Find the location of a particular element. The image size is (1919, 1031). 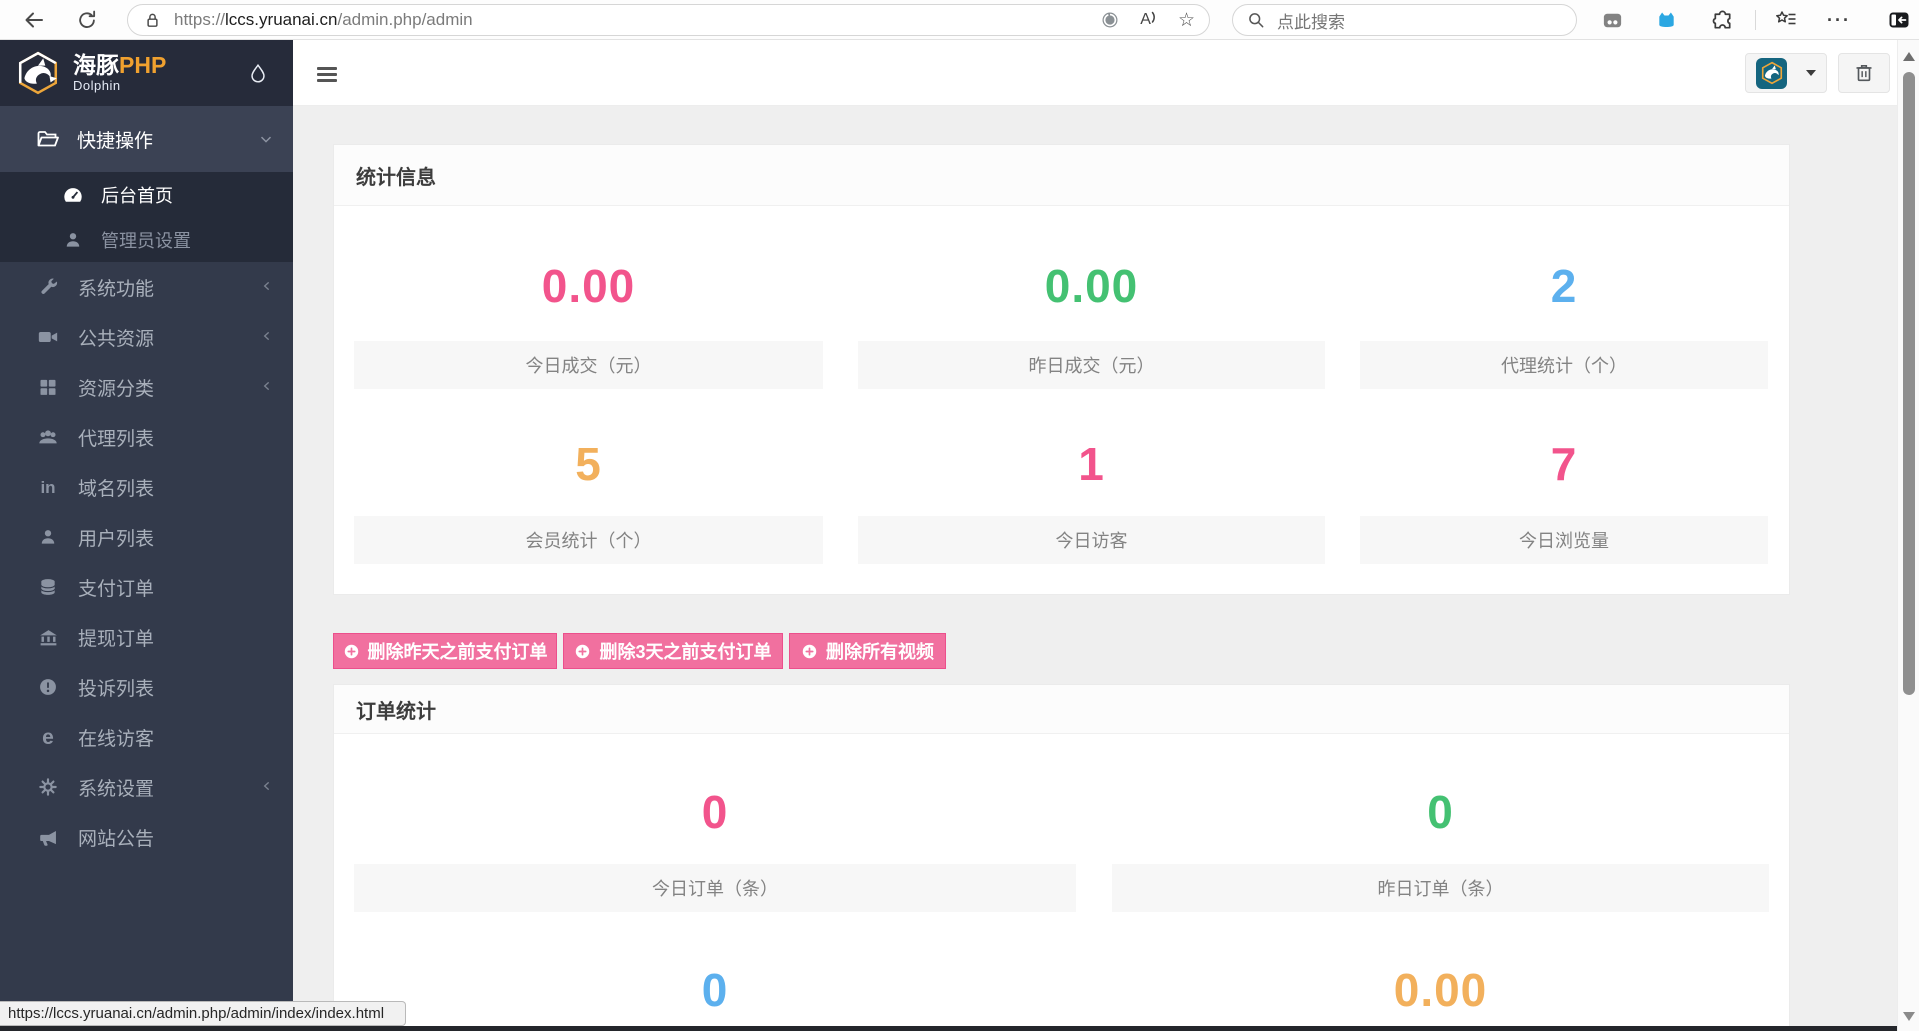

sidebar-submenu: 后台首页 管理员设置 is located at coordinates (146, 217).